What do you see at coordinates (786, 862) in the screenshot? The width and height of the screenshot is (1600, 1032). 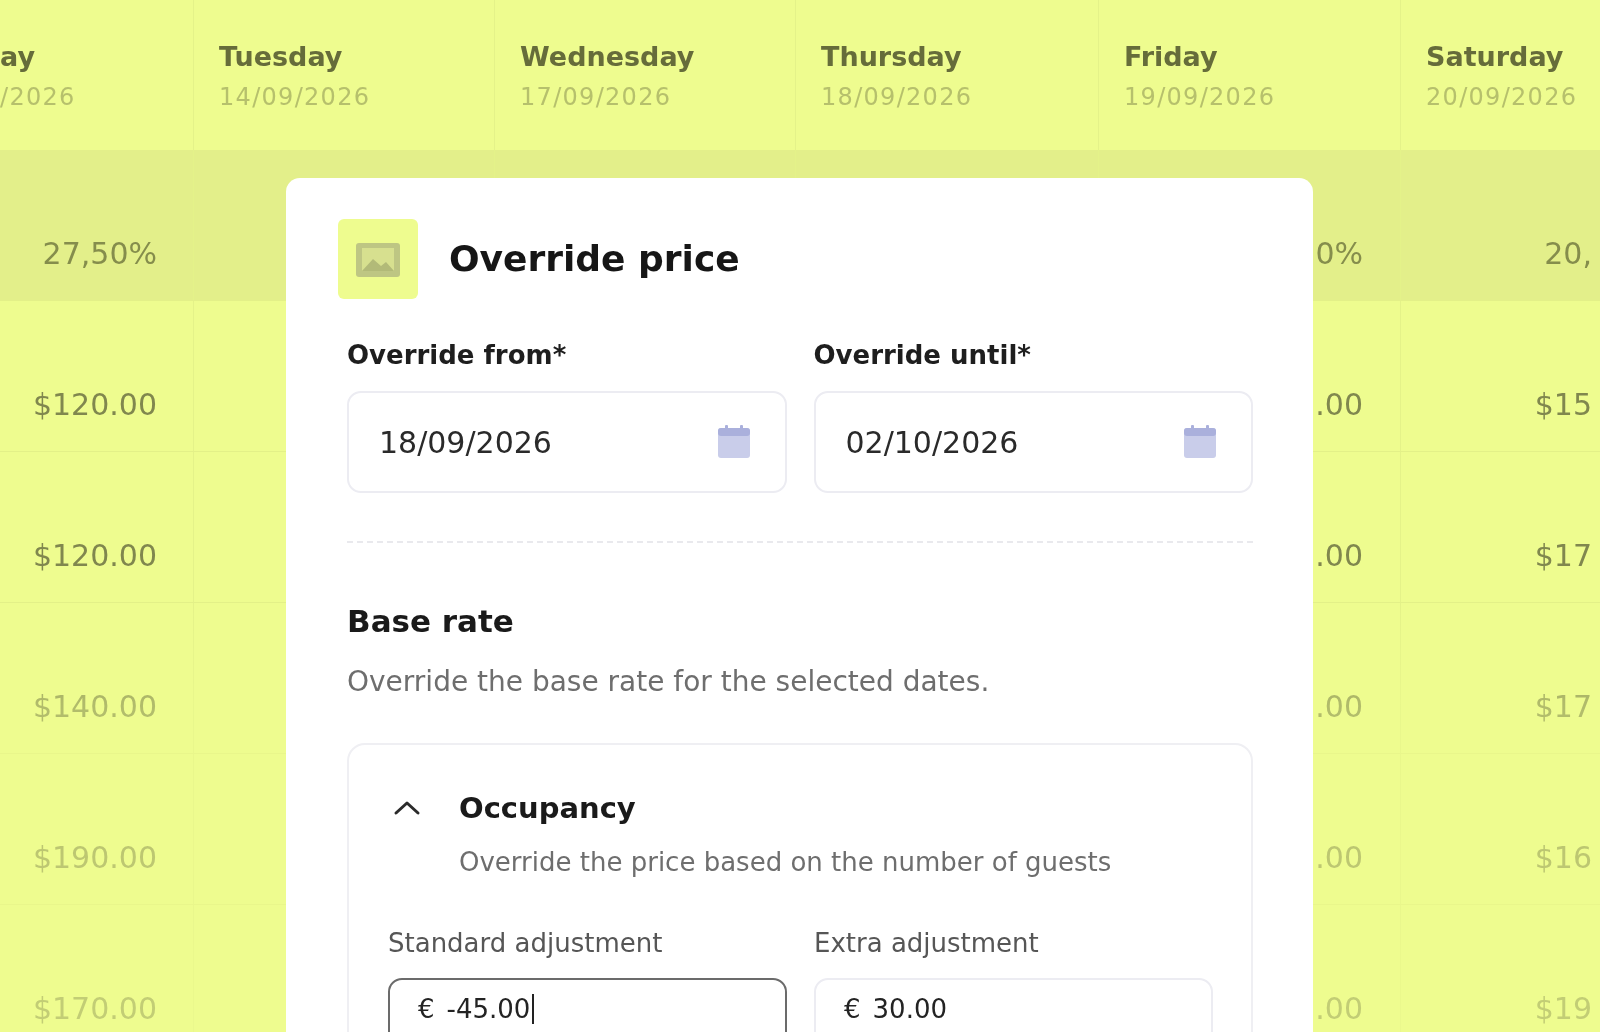 I see `panel-description: Override the price based on the number of guests` at bounding box center [786, 862].